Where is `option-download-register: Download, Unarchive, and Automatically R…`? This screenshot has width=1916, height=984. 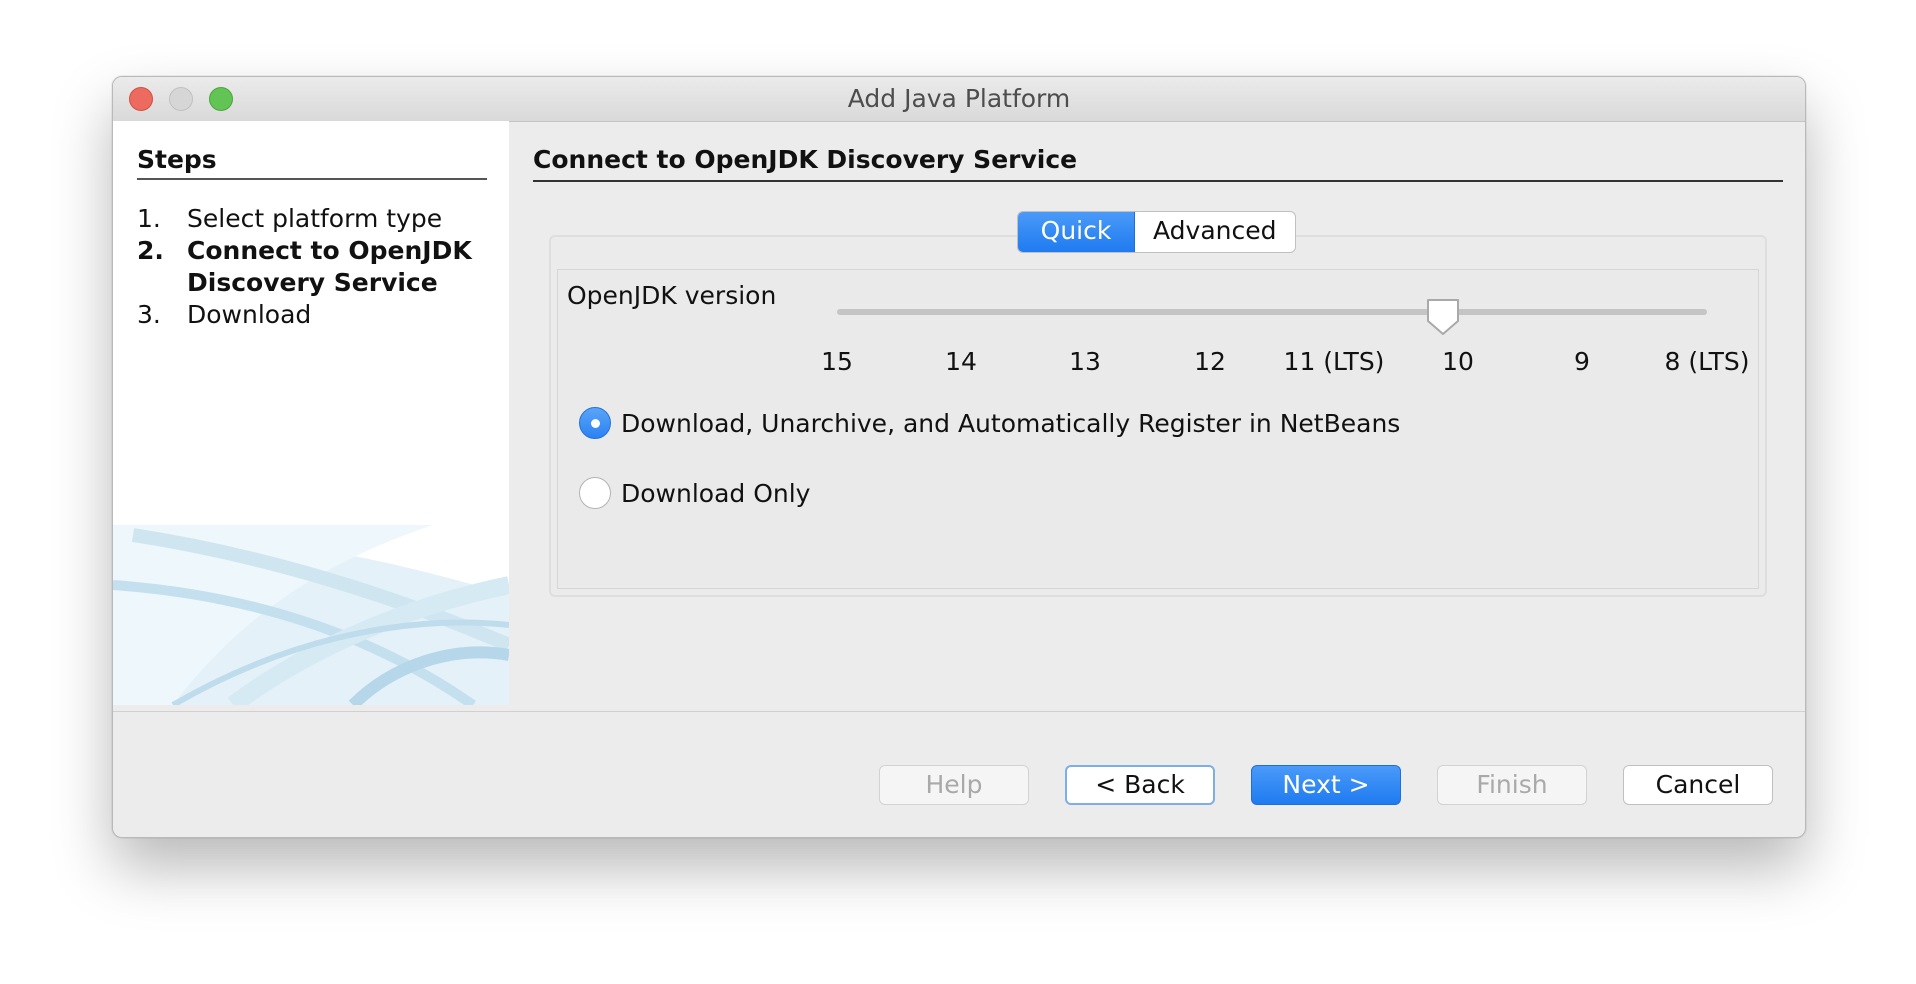
option-download-register: Download, Unarchive, and Automatically R… is located at coordinates (989, 423).